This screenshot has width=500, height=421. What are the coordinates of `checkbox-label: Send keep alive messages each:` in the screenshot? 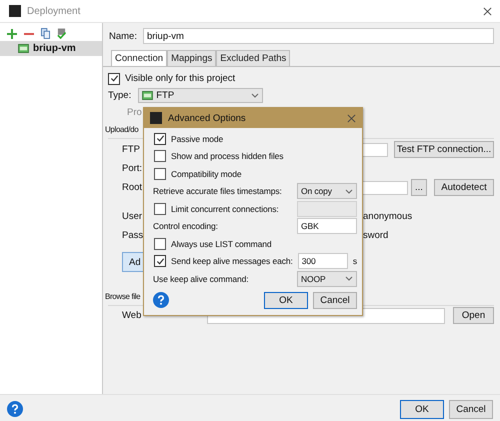 It's located at (232, 261).